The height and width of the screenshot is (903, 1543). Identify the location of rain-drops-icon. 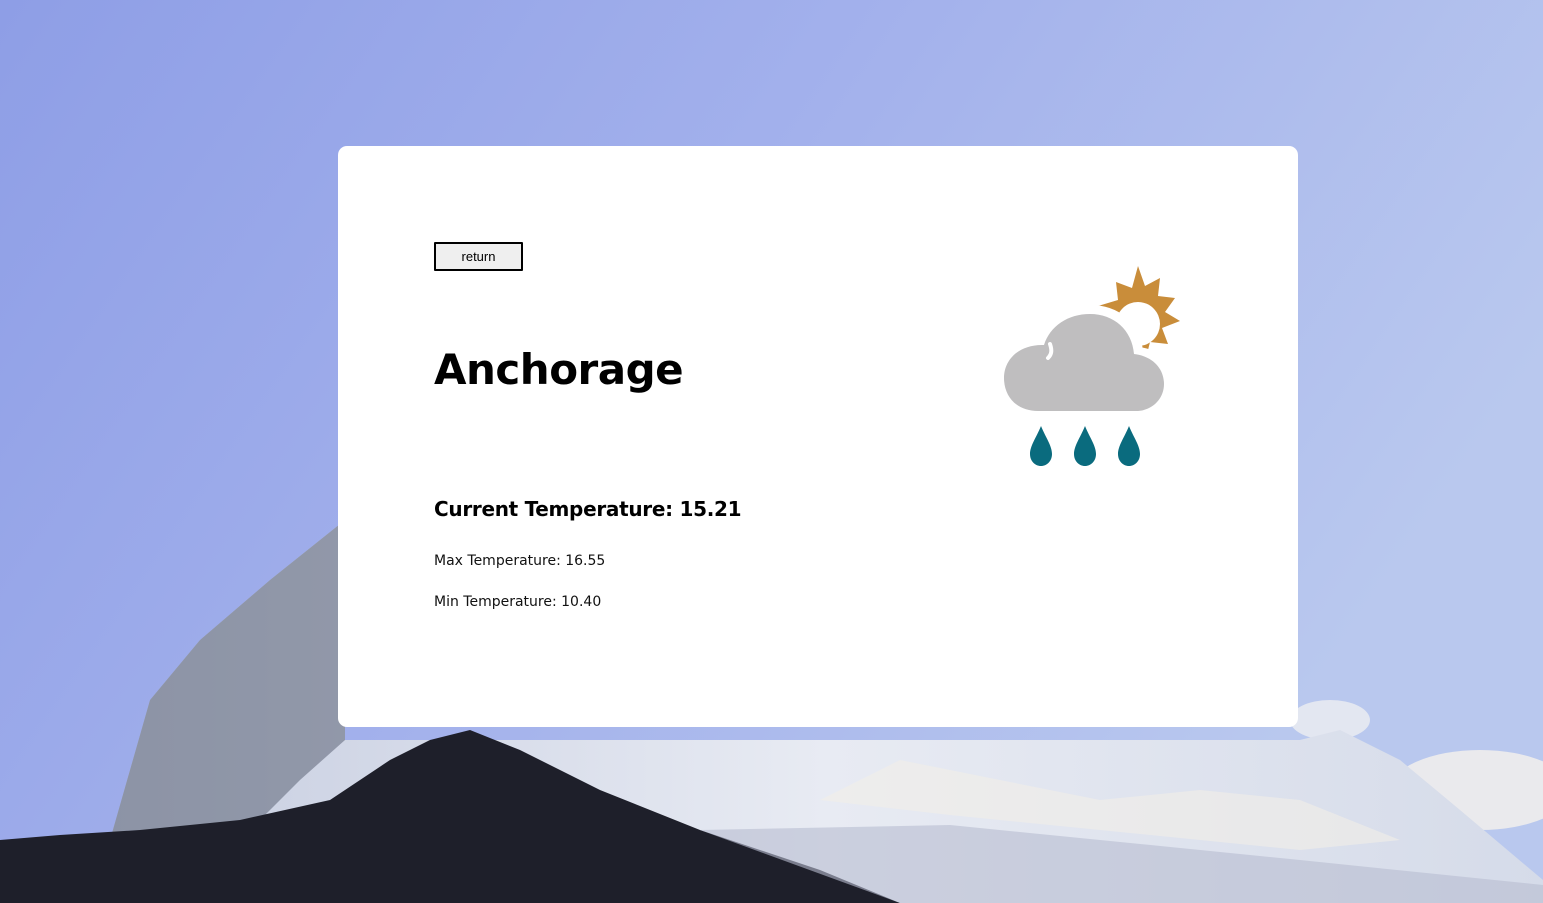
(1085, 446).